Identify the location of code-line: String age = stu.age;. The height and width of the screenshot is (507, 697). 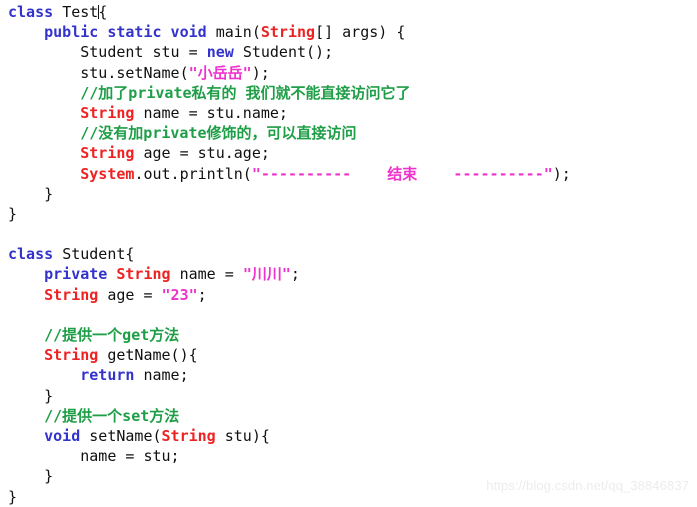
(352, 153).